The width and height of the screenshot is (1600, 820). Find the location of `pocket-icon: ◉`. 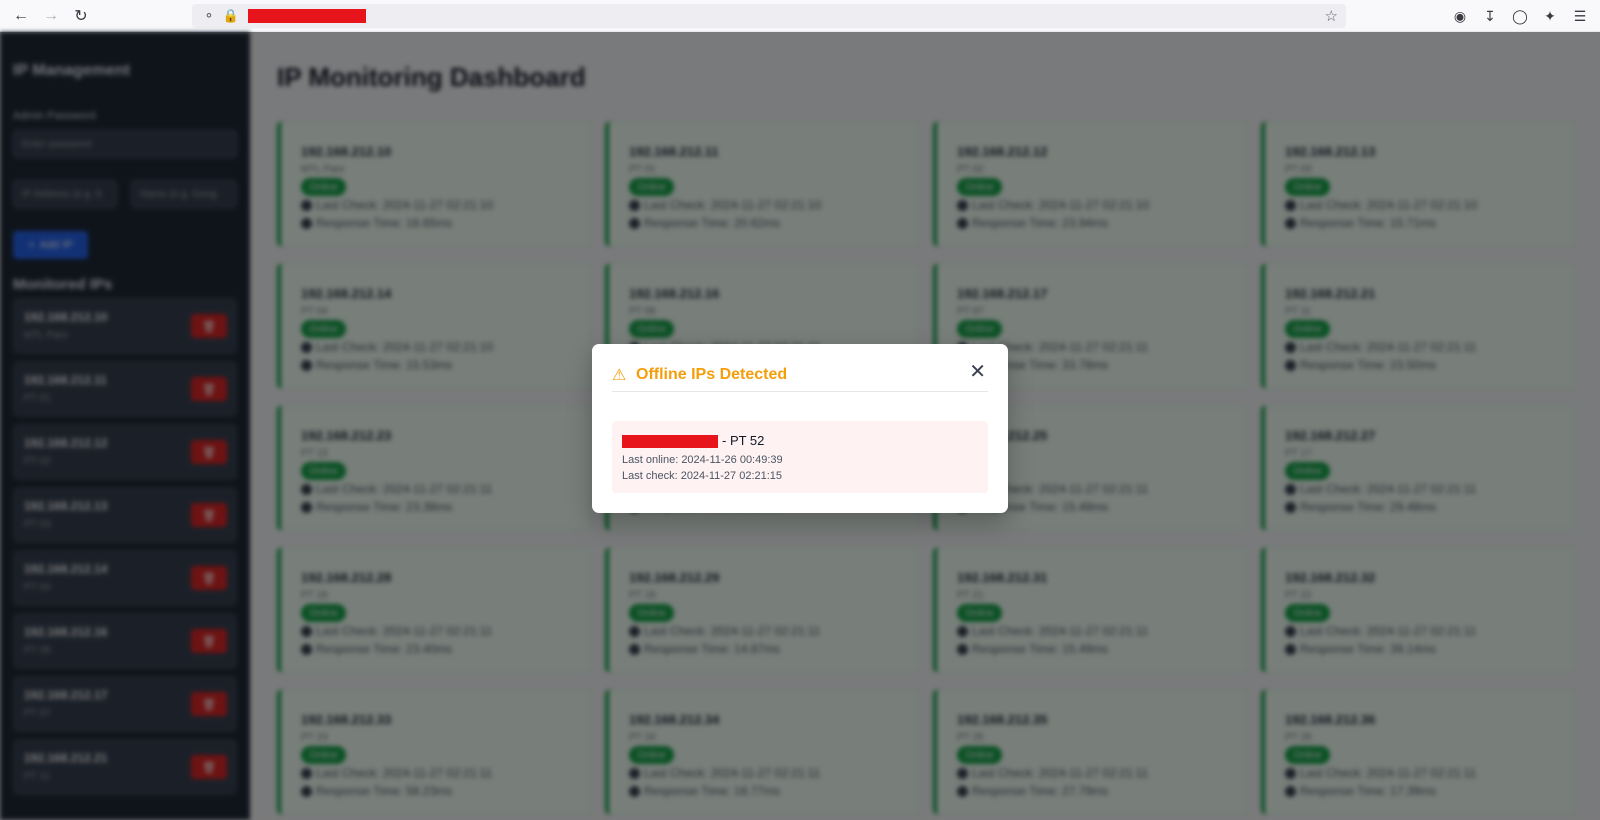

pocket-icon: ◉ is located at coordinates (1460, 16).